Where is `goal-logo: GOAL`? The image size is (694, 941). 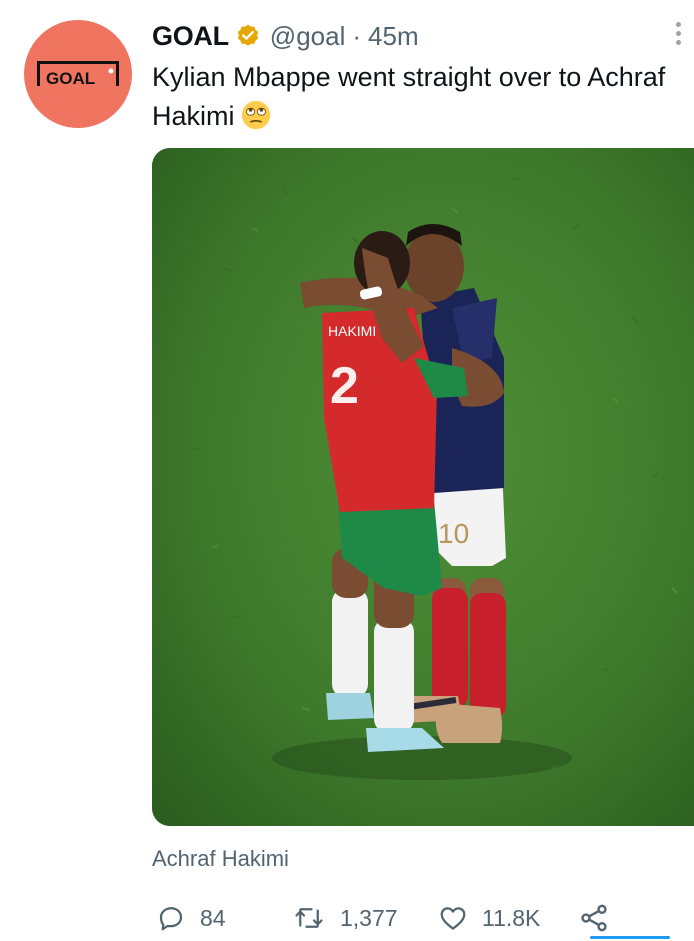
goal-logo: GOAL is located at coordinates (78, 74).